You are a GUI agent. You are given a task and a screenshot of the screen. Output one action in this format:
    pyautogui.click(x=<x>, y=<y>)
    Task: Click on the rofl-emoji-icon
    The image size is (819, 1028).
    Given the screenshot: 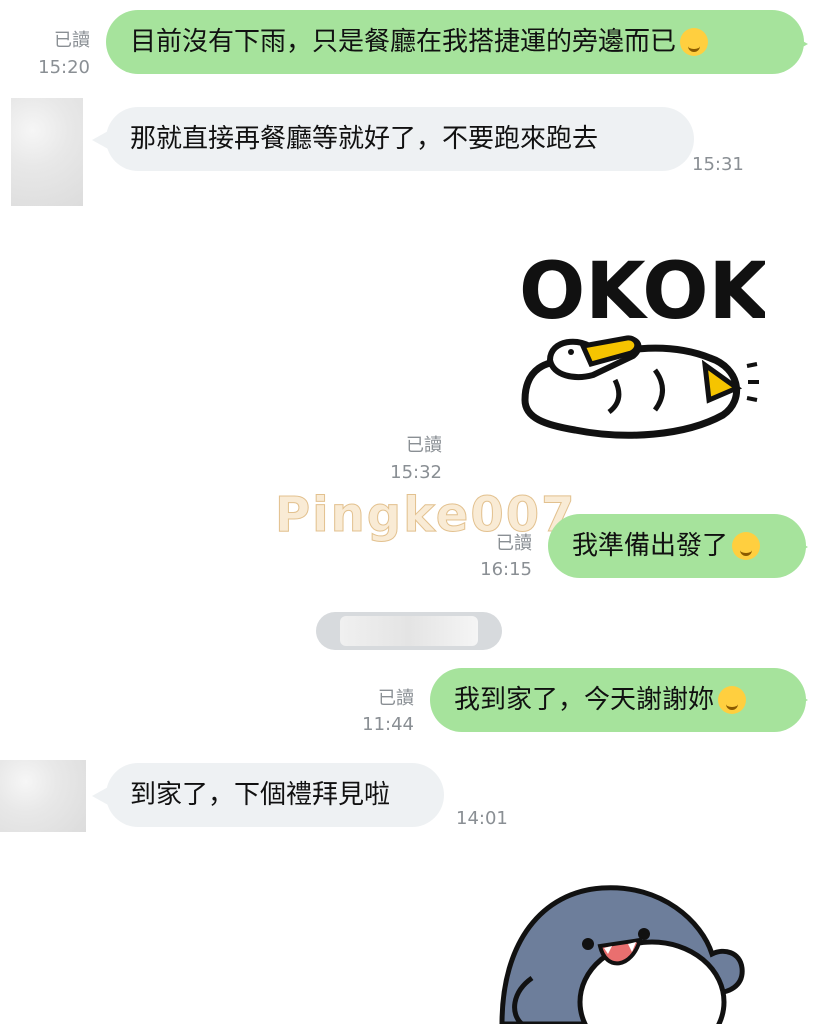 What is the action you would take?
    pyautogui.click(x=694, y=42)
    